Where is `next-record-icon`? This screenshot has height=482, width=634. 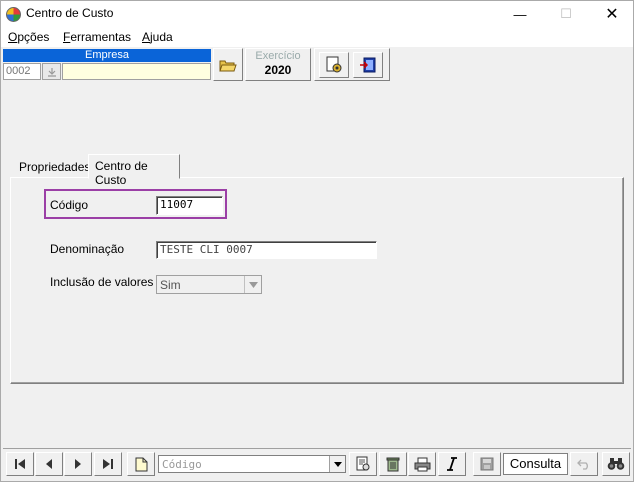 next-record-icon is located at coordinates (78, 464).